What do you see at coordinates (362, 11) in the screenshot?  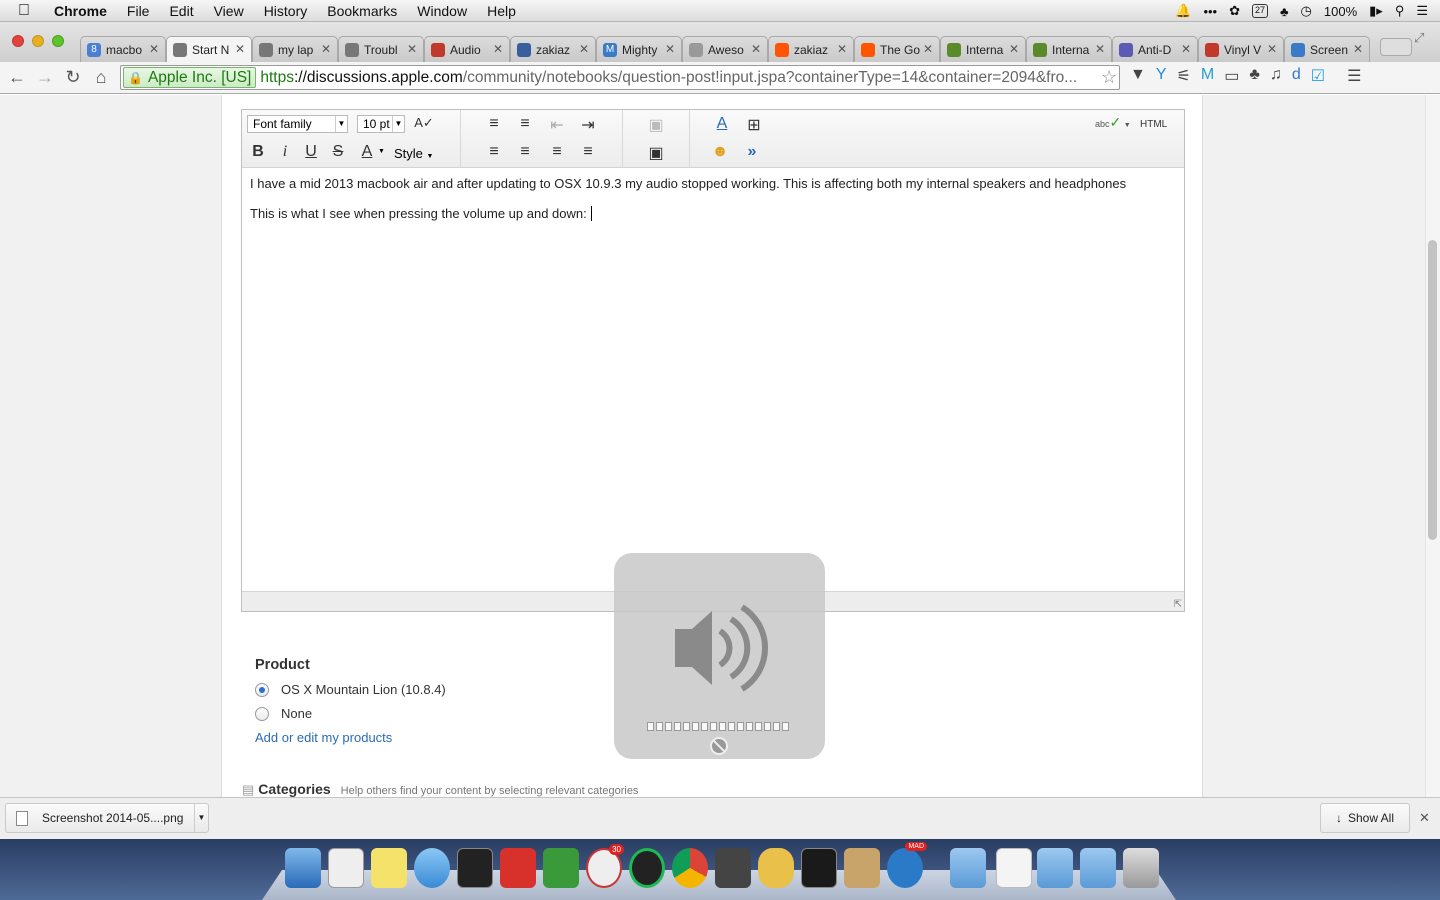 I see `menu-bookmarks: Bookmarks` at bounding box center [362, 11].